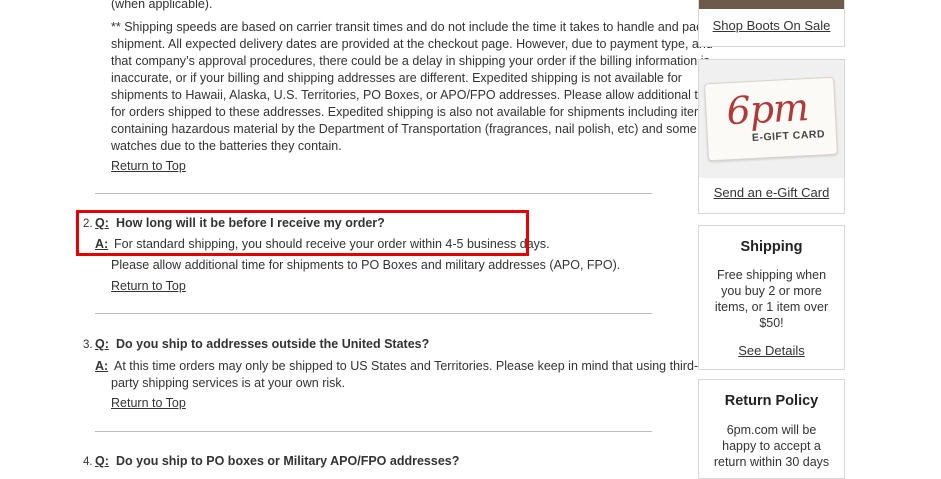  I want to click on shipping-line: items, or 1 item over, so click(771, 307).